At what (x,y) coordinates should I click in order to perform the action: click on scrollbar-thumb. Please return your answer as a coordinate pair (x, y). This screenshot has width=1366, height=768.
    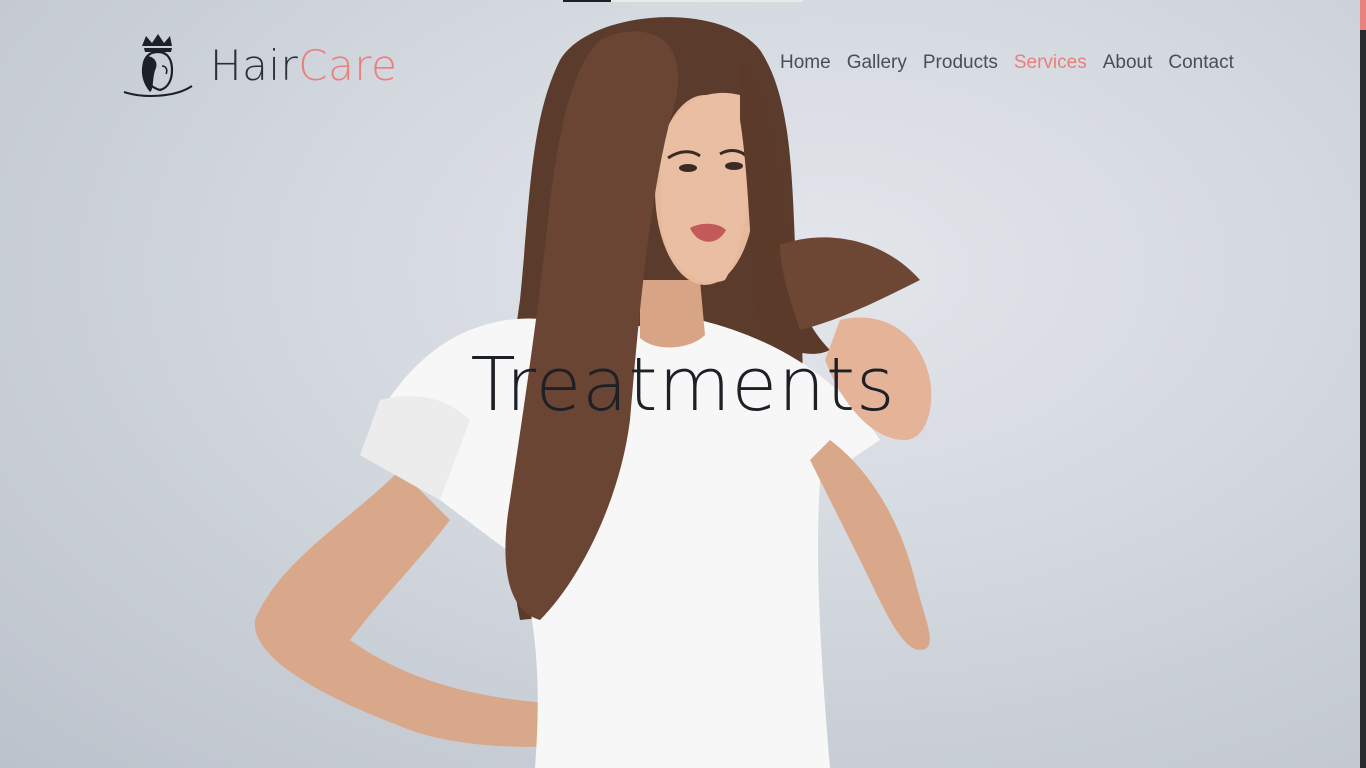
    Looking at the image, I should click on (1363, 15).